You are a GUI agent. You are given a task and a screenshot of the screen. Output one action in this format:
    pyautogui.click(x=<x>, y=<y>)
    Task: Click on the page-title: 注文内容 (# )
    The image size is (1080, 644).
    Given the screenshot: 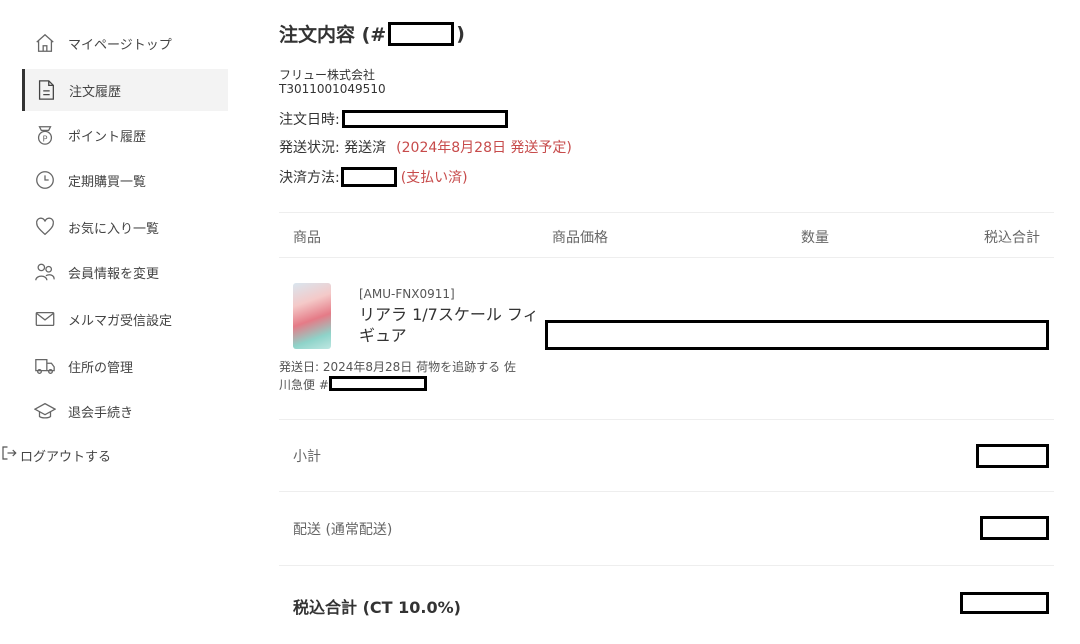 What is the action you would take?
    pyautogui.click(x=372, y=33)
    